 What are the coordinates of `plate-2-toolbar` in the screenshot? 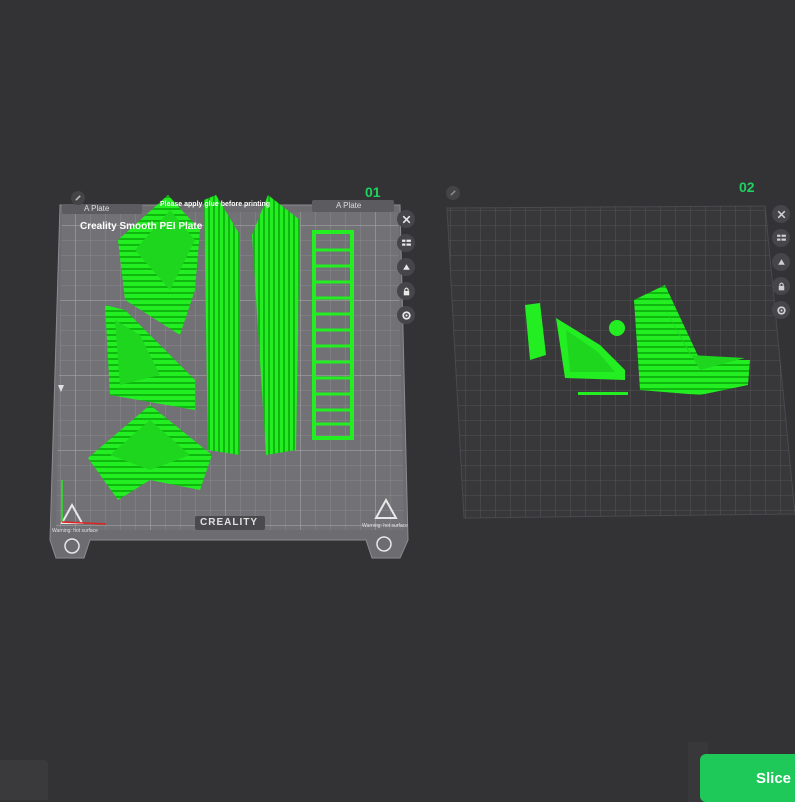 It's located at (781, 262).